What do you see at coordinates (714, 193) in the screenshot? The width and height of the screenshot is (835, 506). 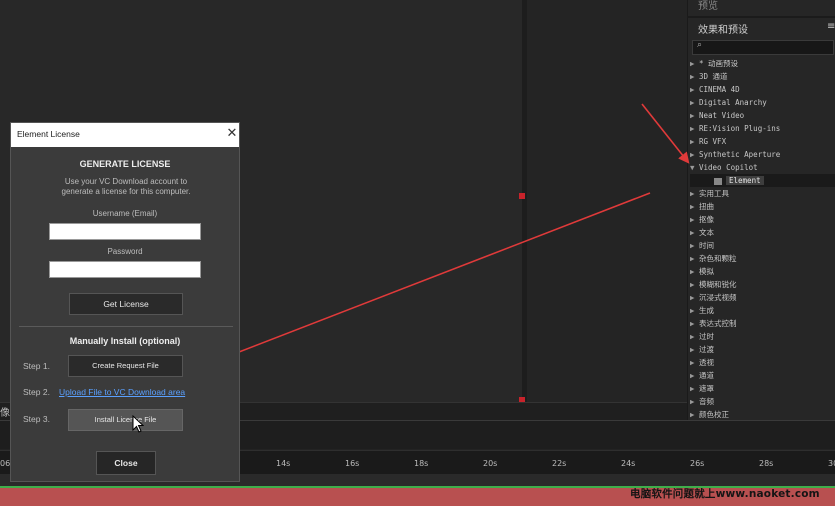 I see `tree-item-label: 实用工具` at bounding box center [714, 193].